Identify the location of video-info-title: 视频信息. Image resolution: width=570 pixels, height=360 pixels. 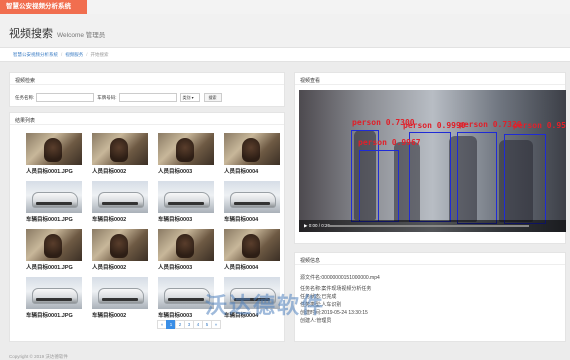
(430, 259).